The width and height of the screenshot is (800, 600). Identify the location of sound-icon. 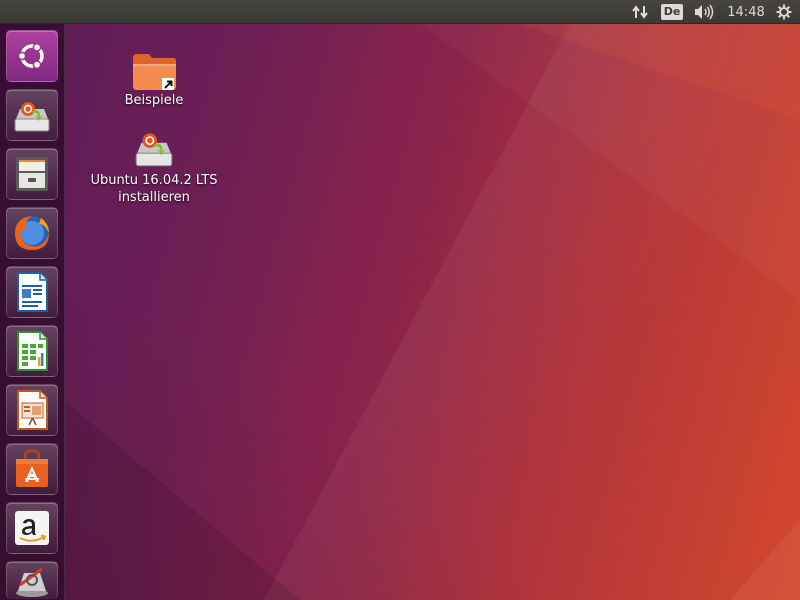
(704, 12).